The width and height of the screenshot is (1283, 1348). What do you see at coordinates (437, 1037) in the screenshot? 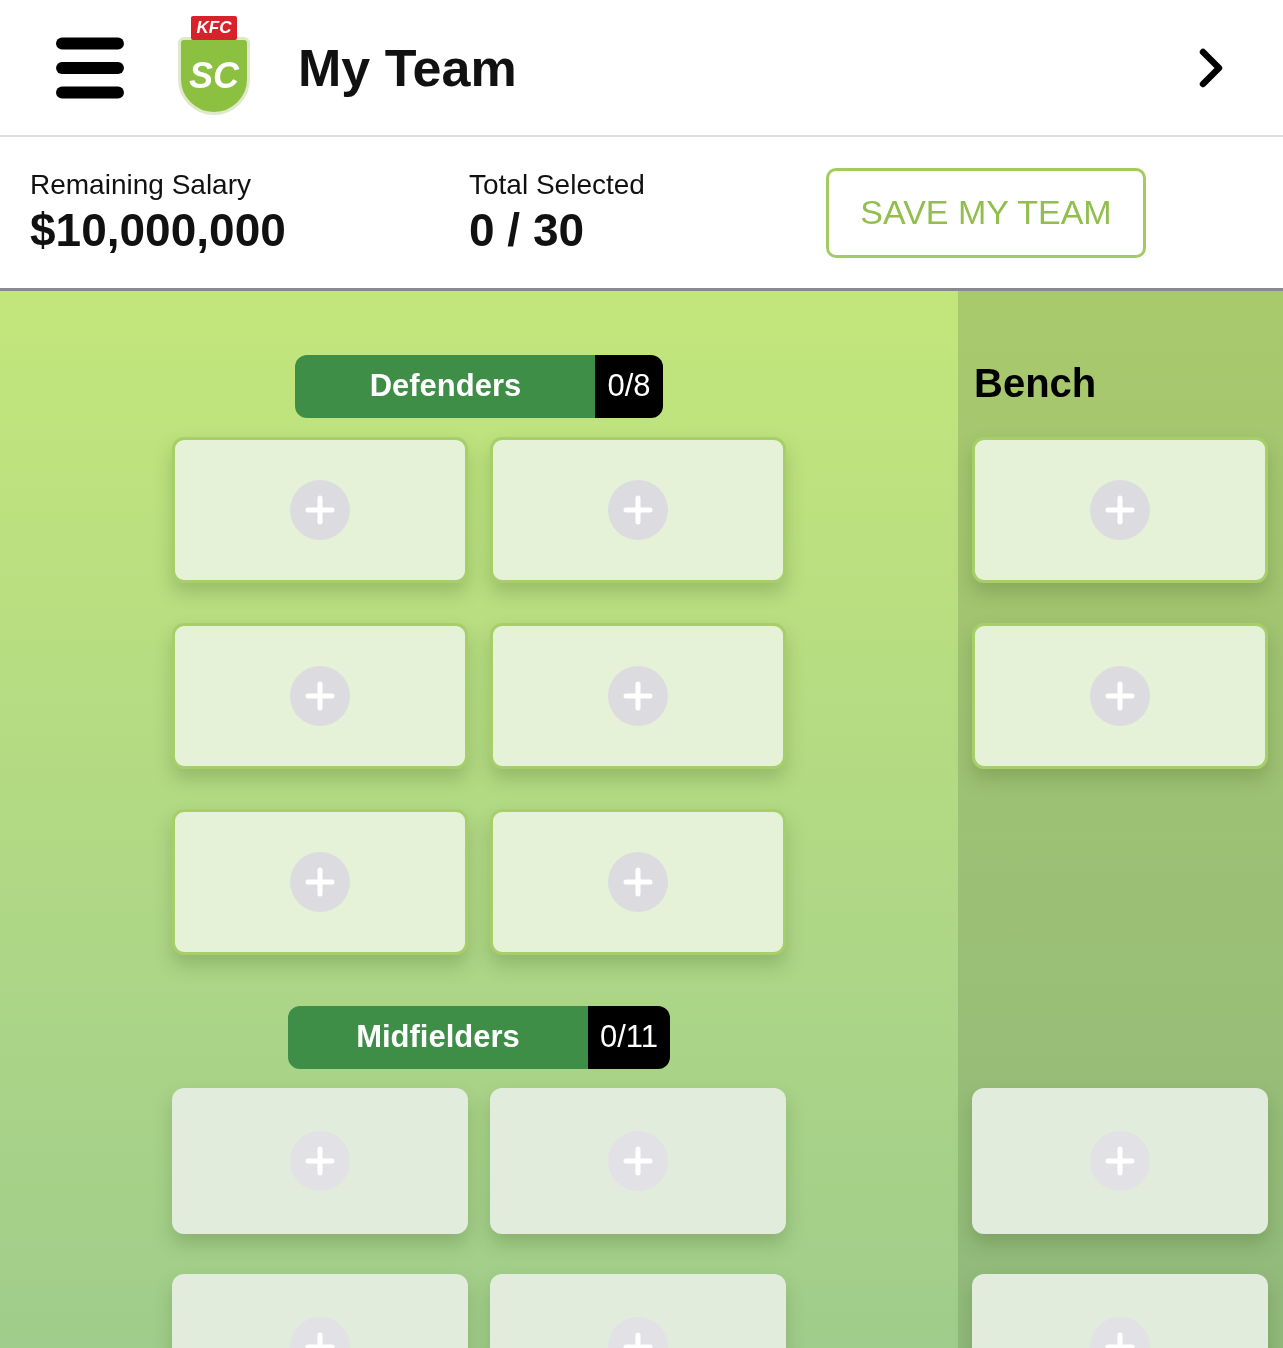
I see `section-title: Midfielders` at bounding box center [437, 1037].